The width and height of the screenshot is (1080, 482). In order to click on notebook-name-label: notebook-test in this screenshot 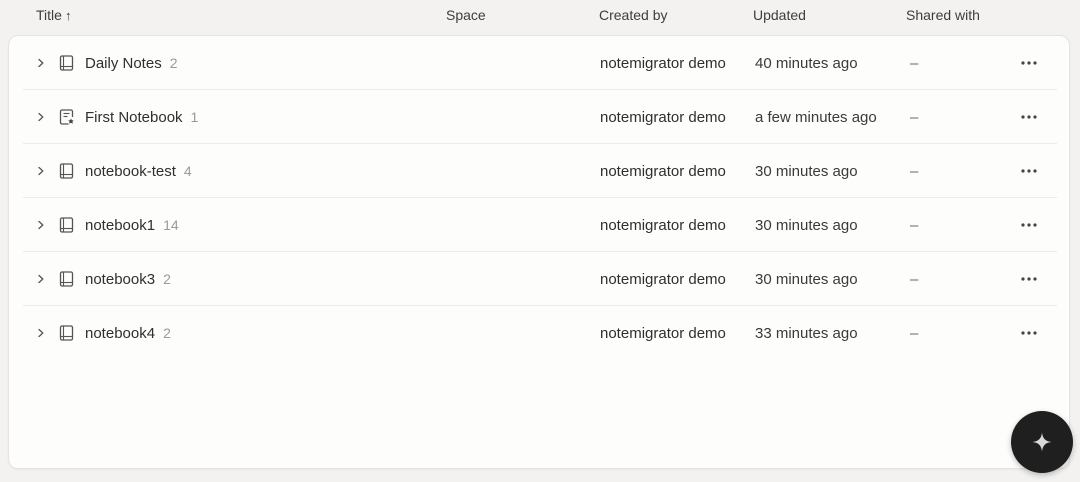, I will do `click(130, 171)`.